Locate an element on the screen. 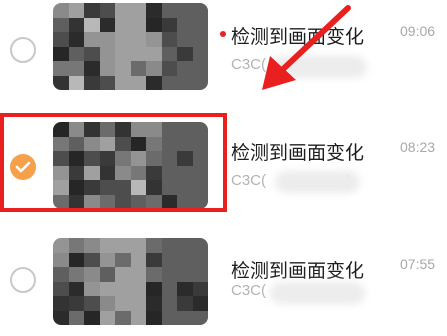 This screenshot has height=336, width=447. device-name: C3C( is located at coordinates (249, 290).